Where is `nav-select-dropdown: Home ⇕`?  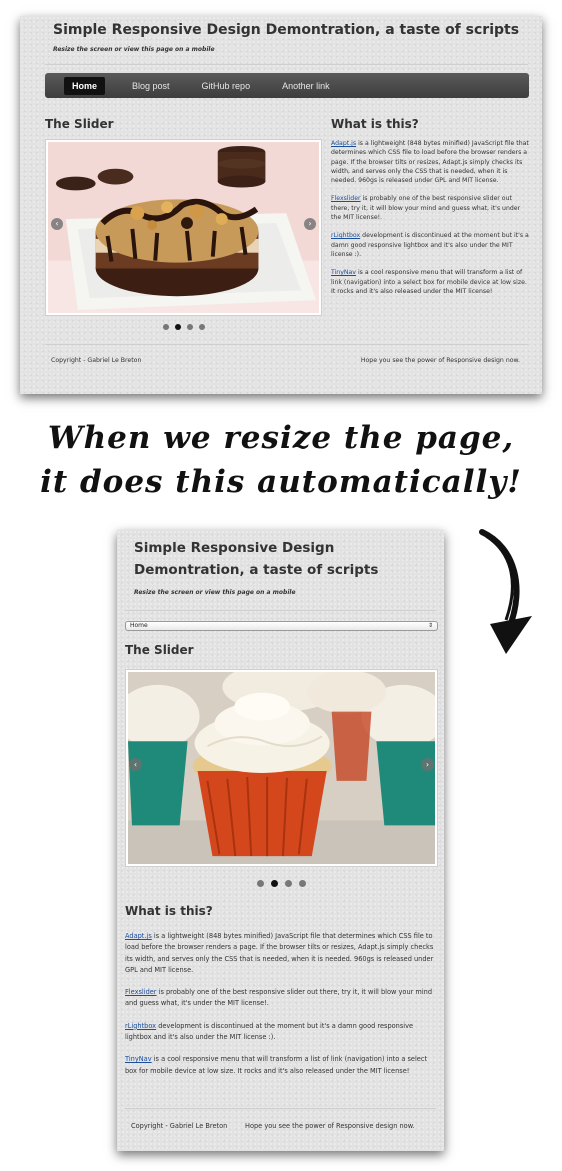 nav-select-dropdown: Home ⇕ is located at coordinates (281, 626).